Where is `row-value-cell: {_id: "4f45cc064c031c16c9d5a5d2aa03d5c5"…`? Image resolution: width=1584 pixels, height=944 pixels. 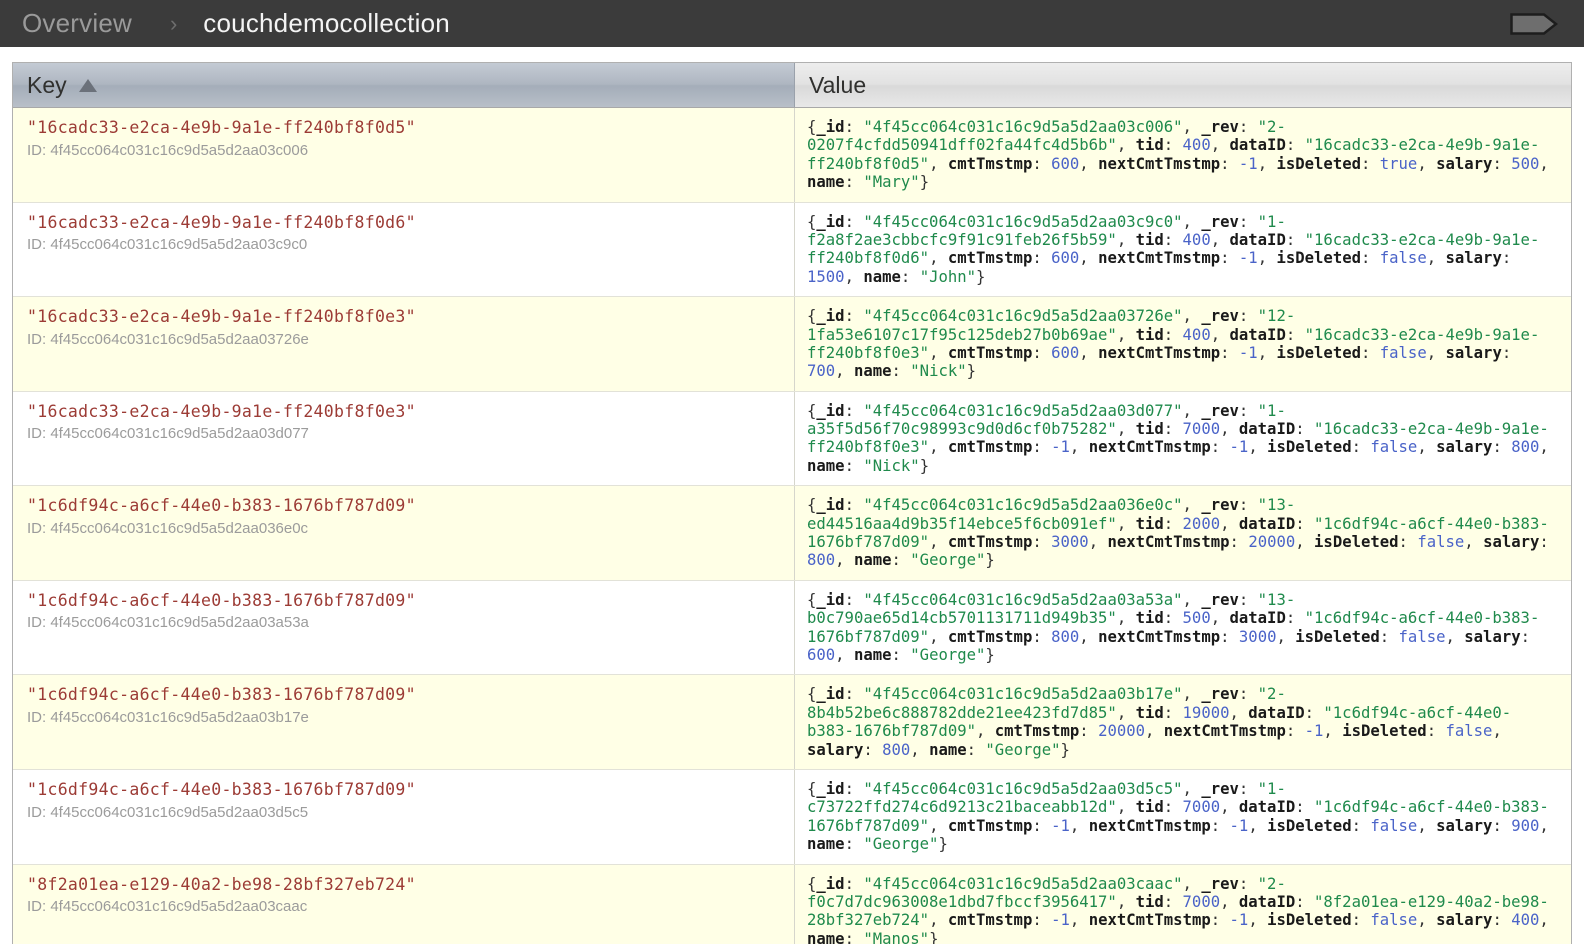
row-value-cell: {_id: "4f45cc064c031c16c9d5a5d2aa03d5c5"… is located at coordinates (1183, 817).